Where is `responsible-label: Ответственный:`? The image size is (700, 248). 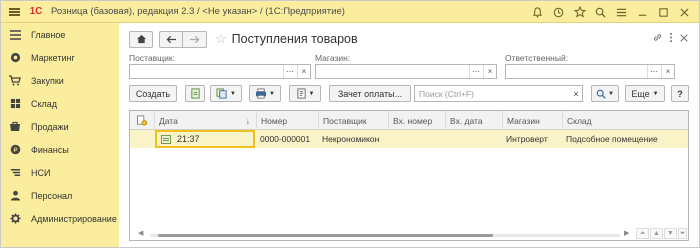
responsible-label: Ответственный: is located at coordinates (537, 58).